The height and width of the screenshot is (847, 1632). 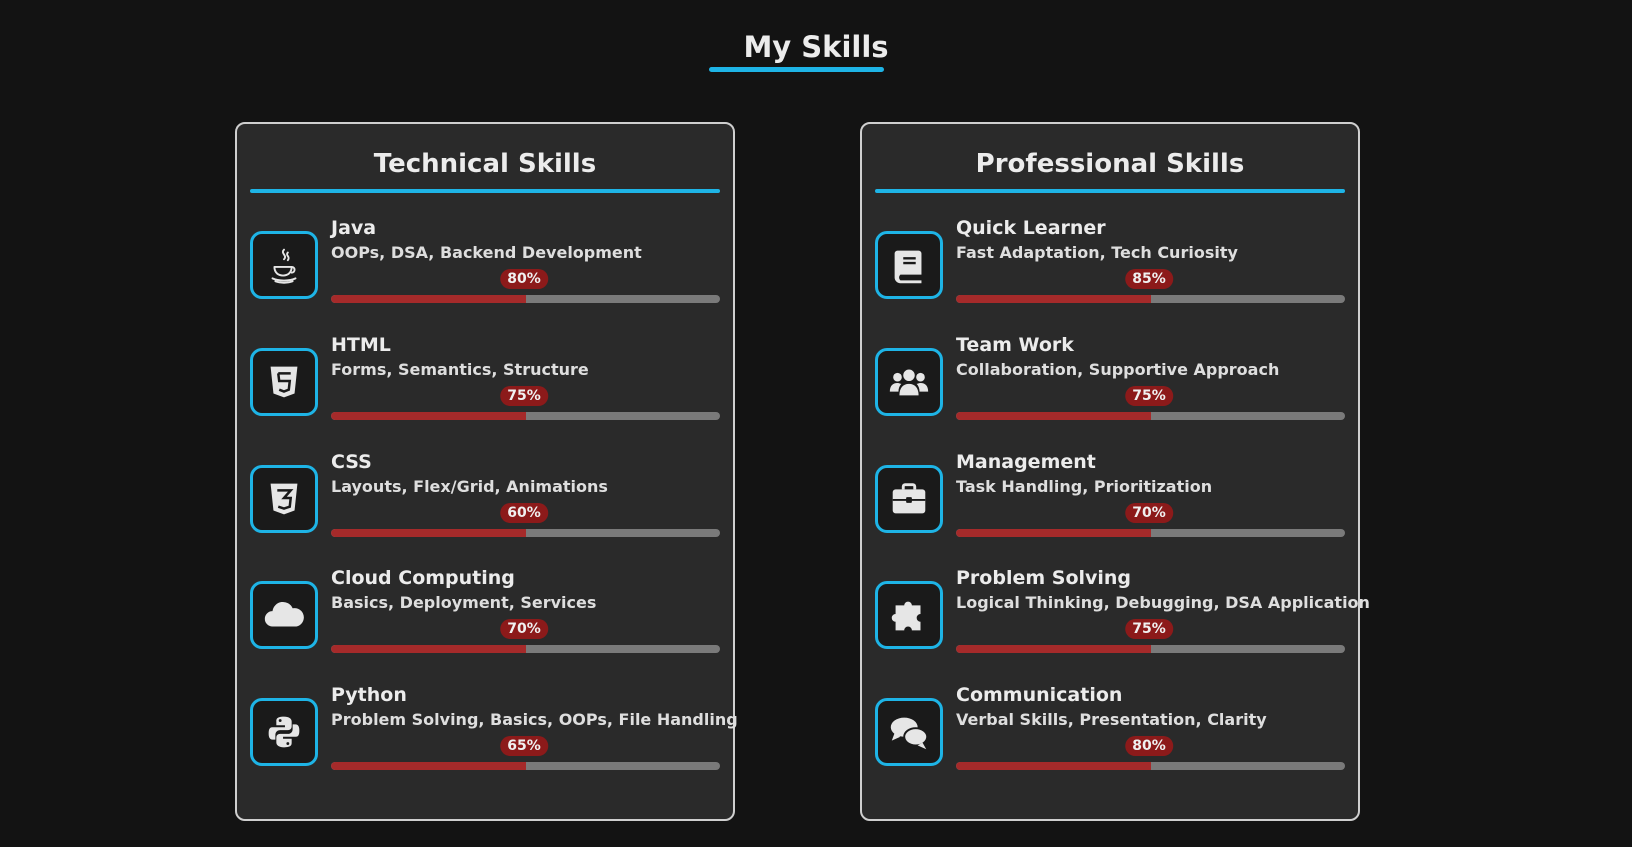 I want to click on users-icon, so click(x=909, y=382).